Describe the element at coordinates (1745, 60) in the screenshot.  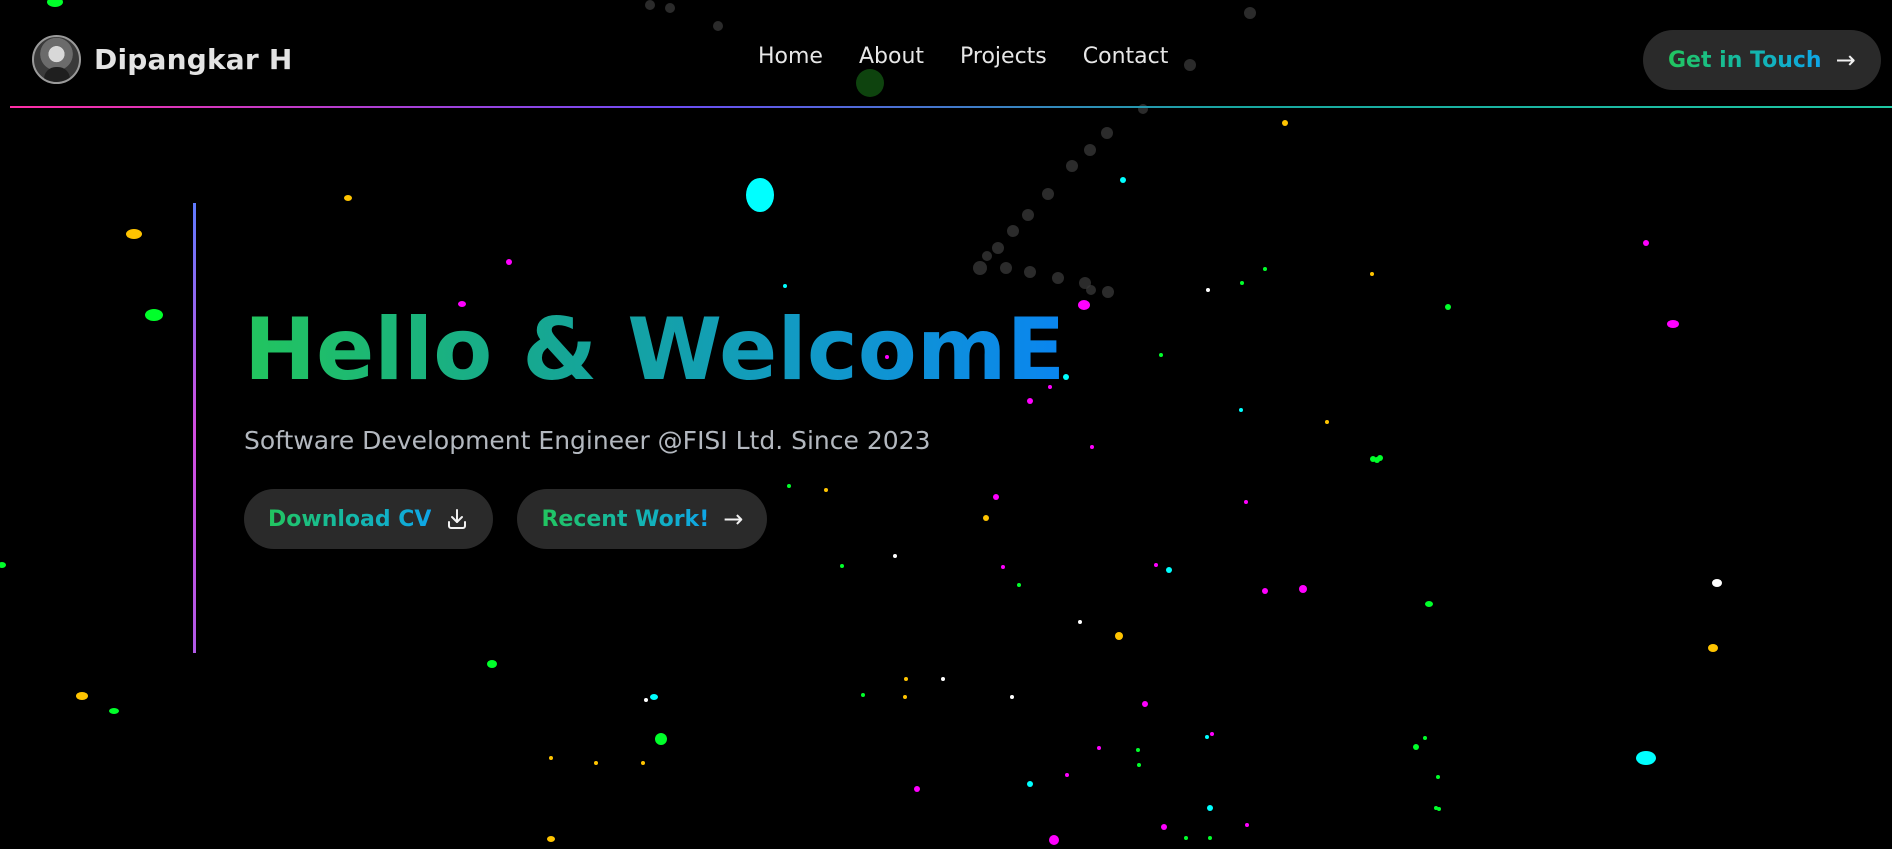
I see `get-in-touch-label: Get in Touch` at that location.